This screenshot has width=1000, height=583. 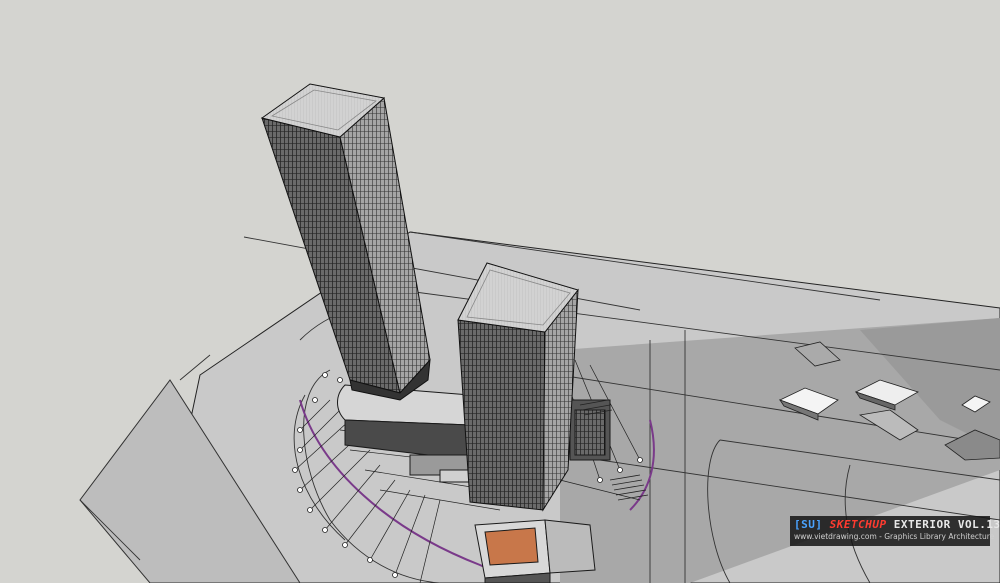 What do you see at coordinates (946, 524) in the screenshot?
I see `watermark-title: EXTERIOR VOL.13` at bounding box center [946, 524].